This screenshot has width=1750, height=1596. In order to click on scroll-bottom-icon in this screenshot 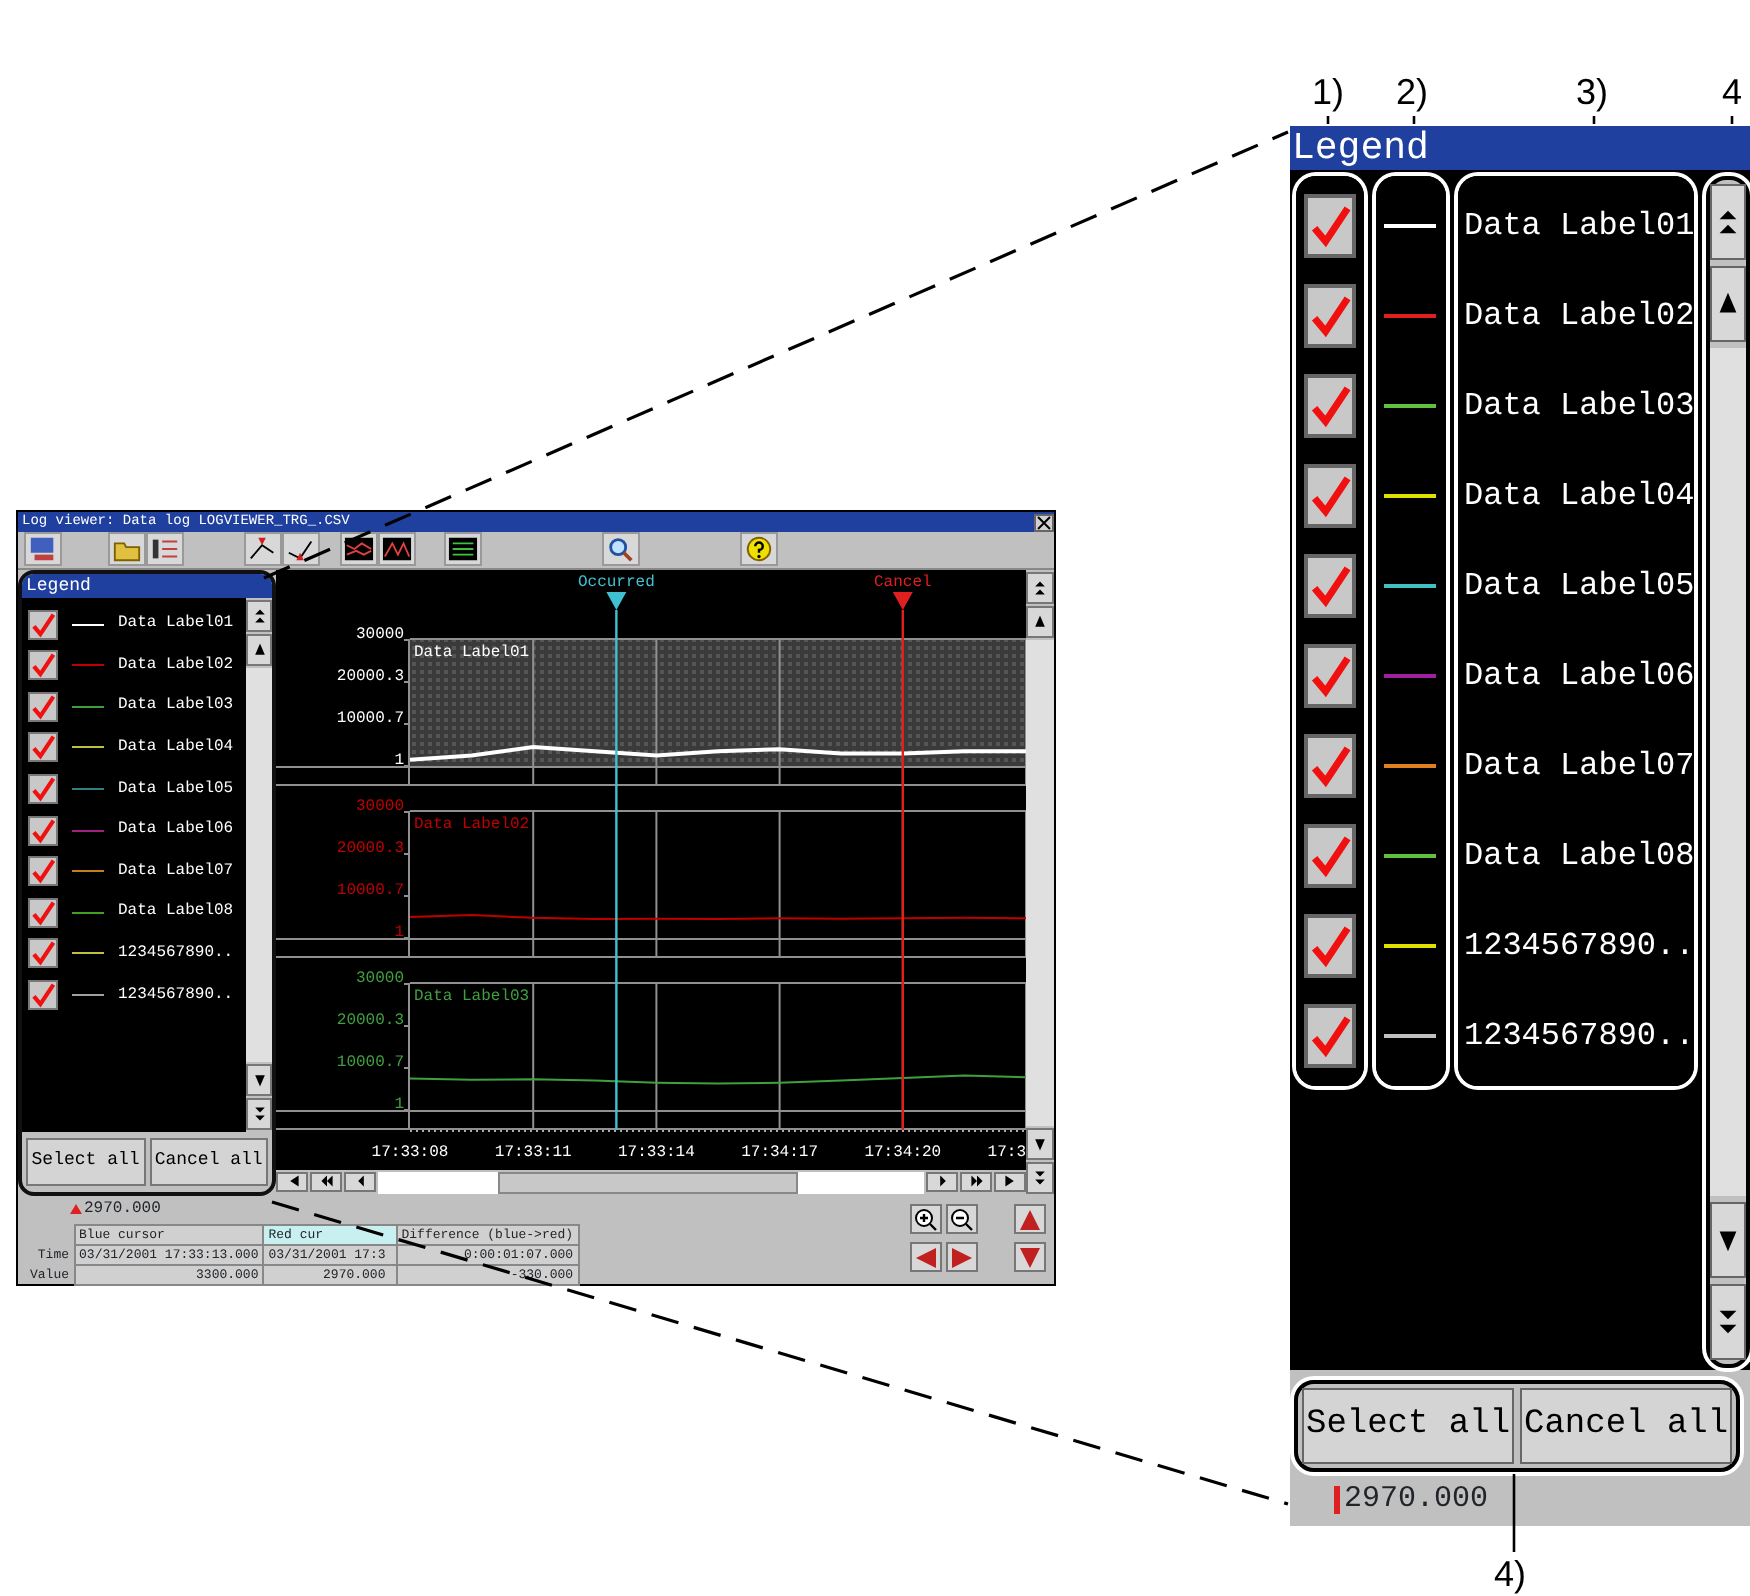, I will do `click(259, 1114)`.